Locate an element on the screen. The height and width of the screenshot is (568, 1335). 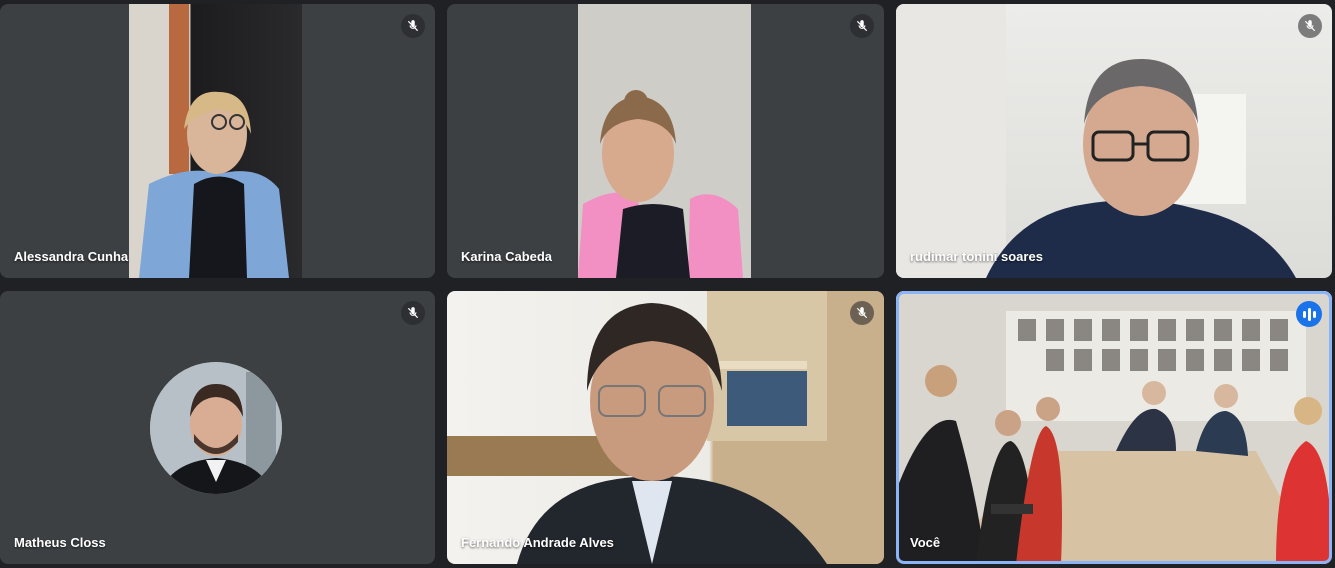
participant-name: Matheus Closs is located at coordinates (60, 542).